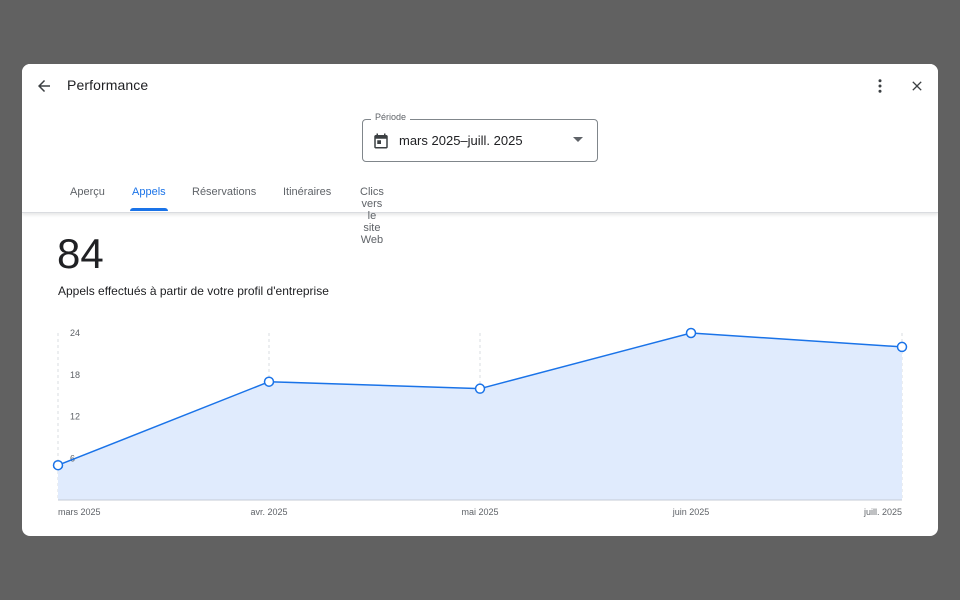  I want to click on tab-apercu: Aperçu, so click(87, 192).